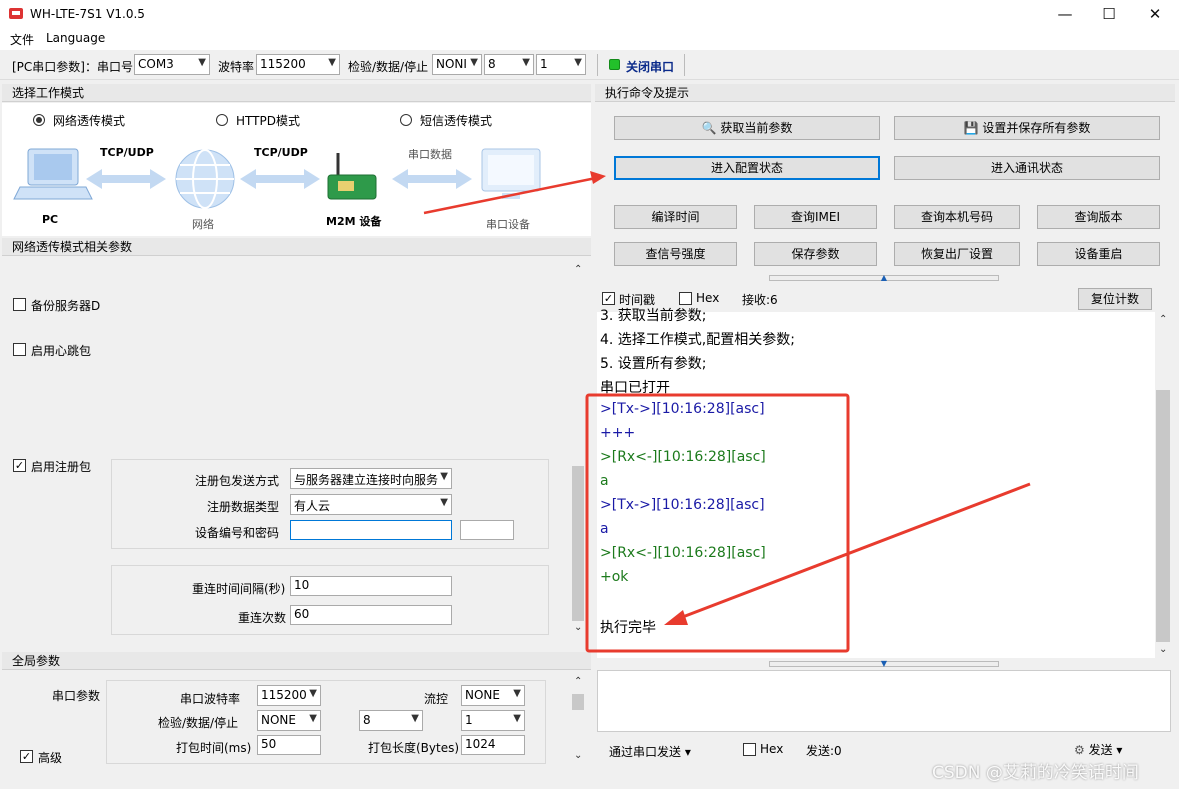  I want to click on log-scrollbar: ⌃ ⌄, so click(1163, 486).